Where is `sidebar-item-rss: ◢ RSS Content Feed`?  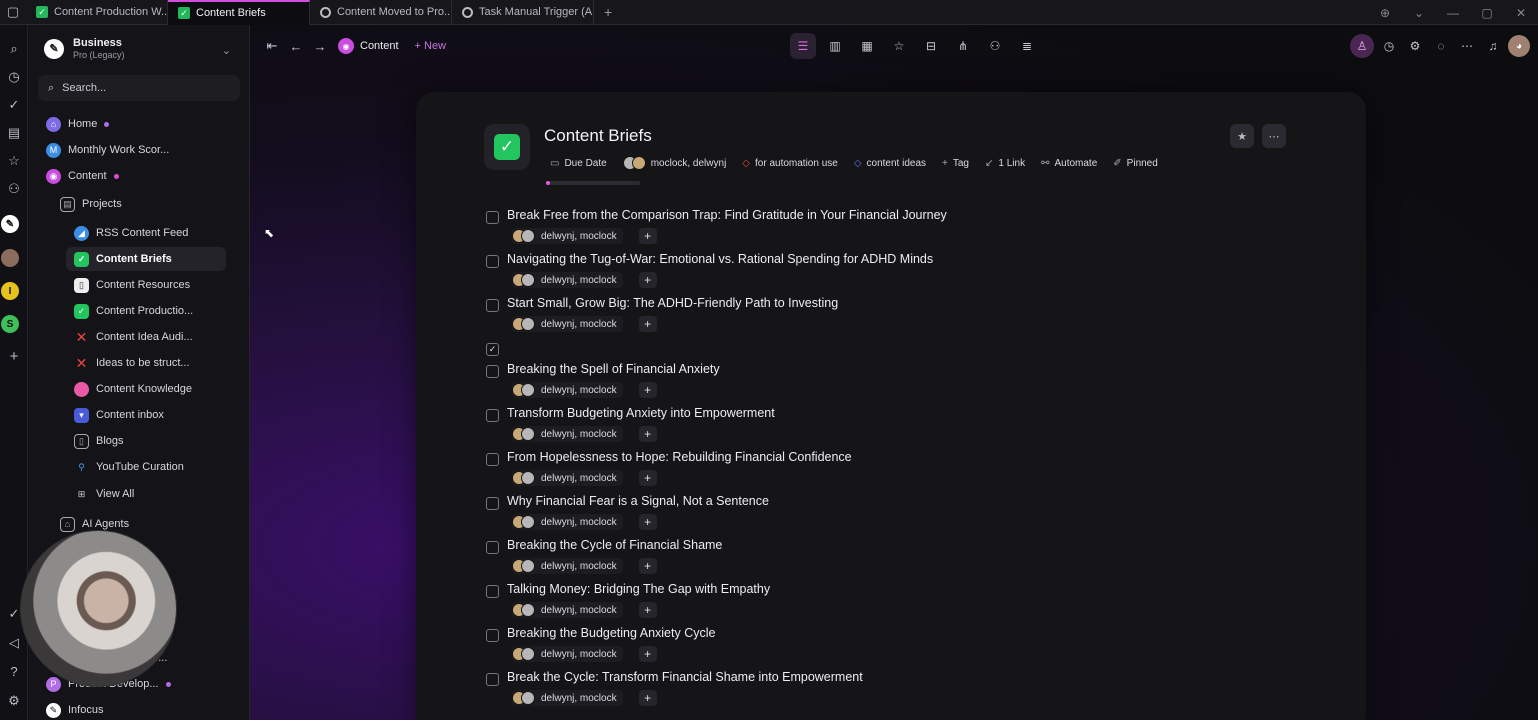 sidebar-item-rss: ◢ RSS Content Feed is located at coordinates (160, 233).